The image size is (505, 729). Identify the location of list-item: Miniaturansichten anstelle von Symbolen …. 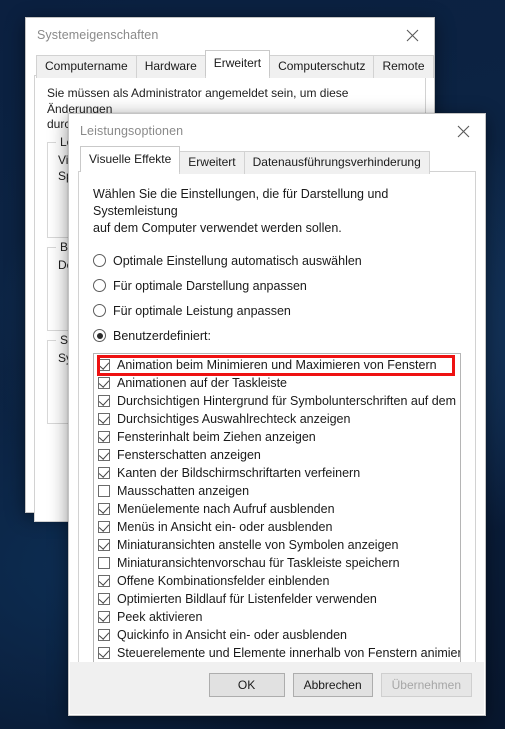
(278, 545).